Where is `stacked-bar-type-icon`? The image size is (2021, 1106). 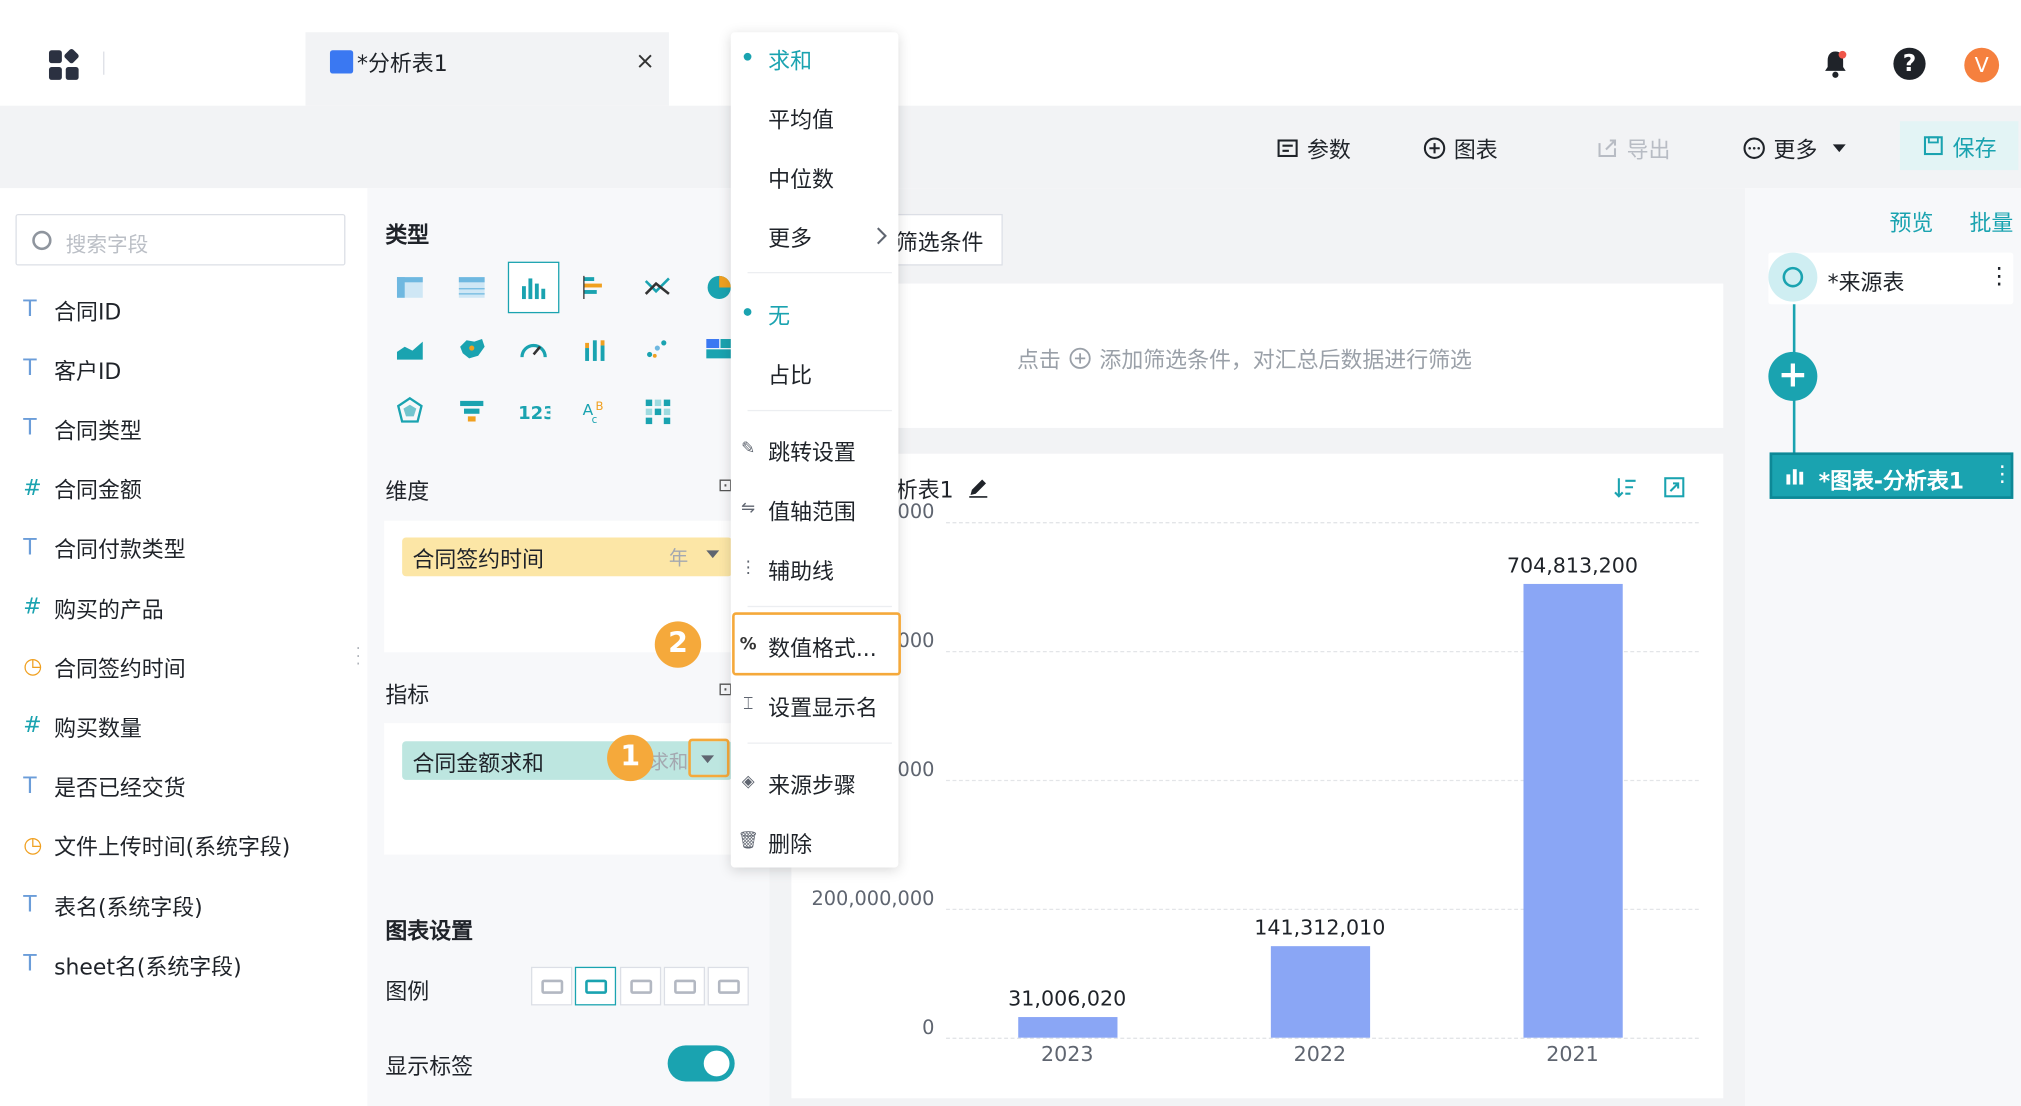 stacked-bar-type-icon is located at coordinates (595, 349).